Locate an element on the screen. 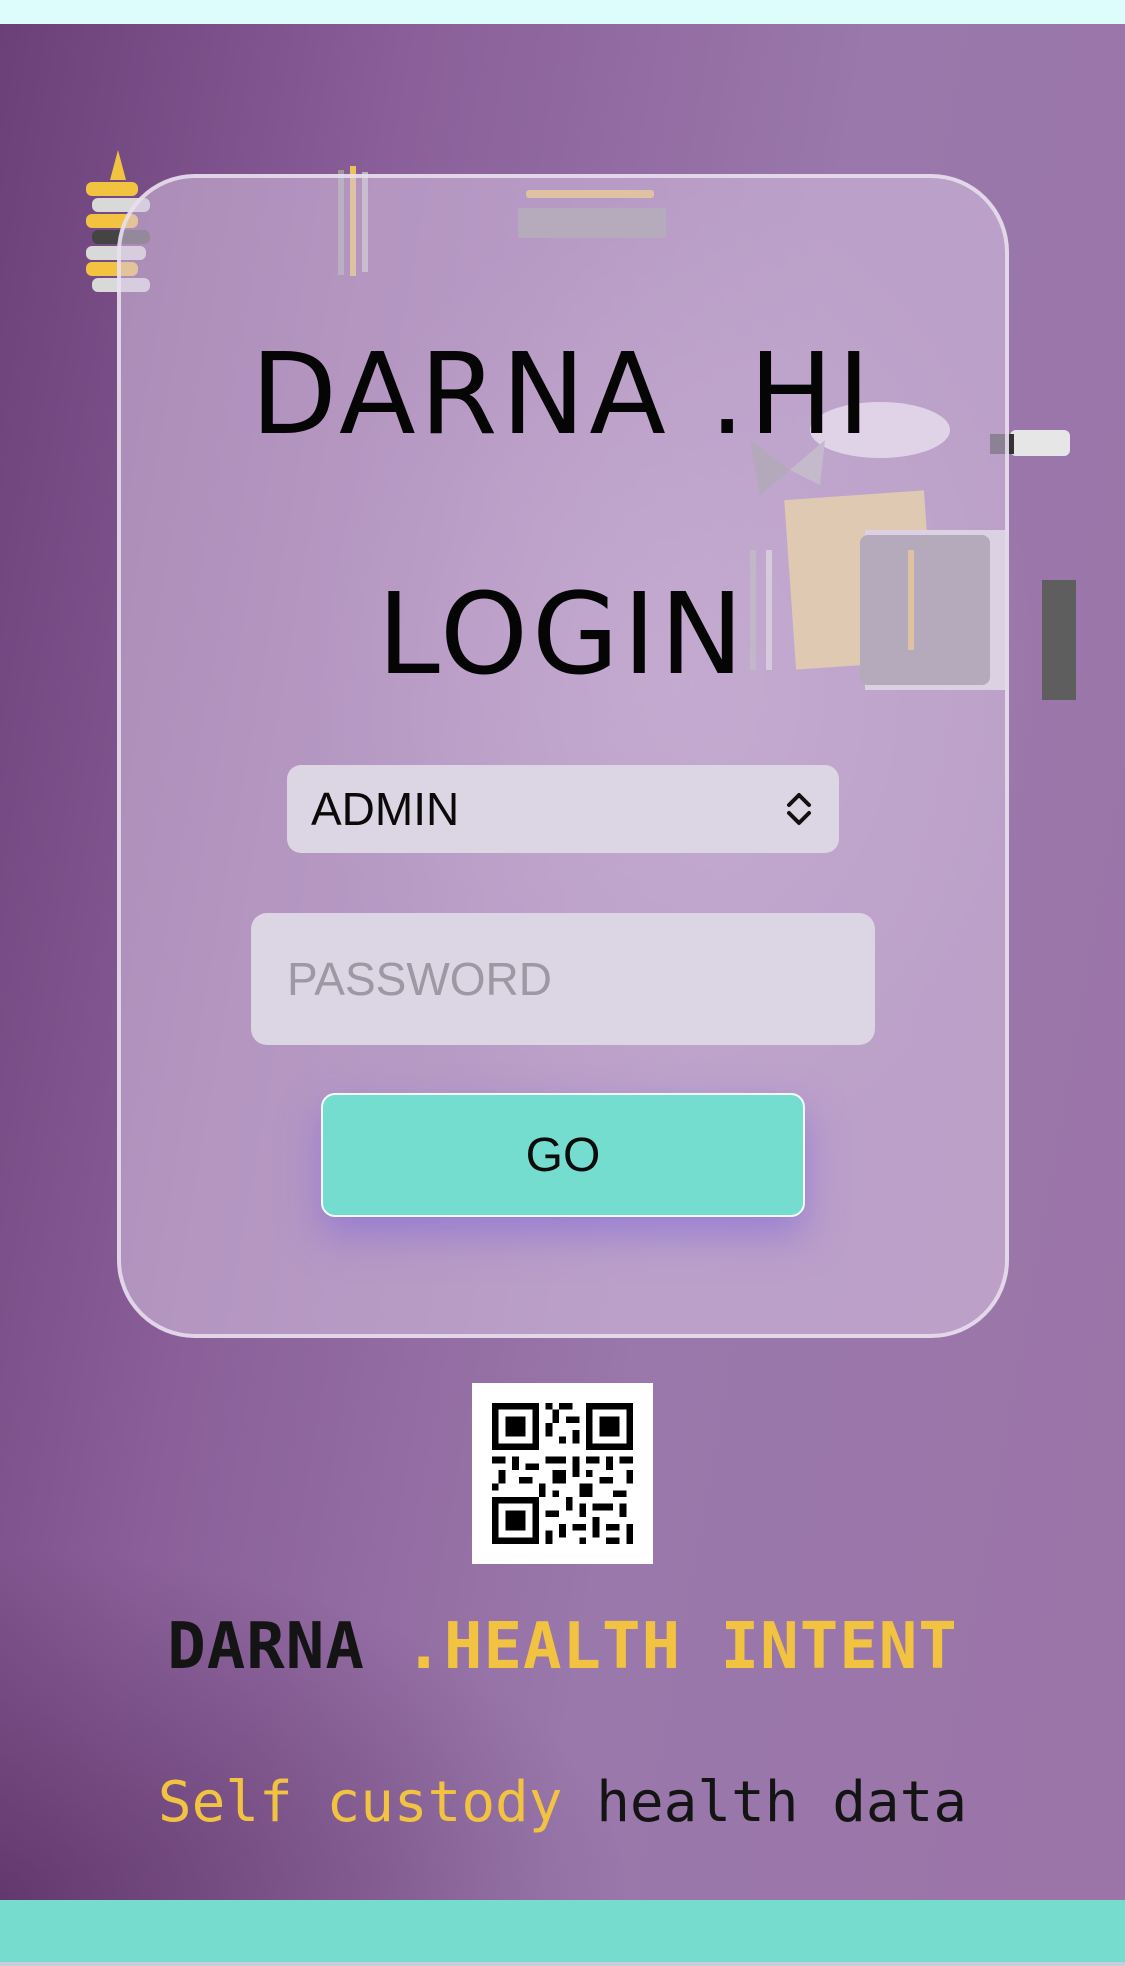 This screenshot has height=1966, width=1125. qr-code is located at coordinates (562, 1473).